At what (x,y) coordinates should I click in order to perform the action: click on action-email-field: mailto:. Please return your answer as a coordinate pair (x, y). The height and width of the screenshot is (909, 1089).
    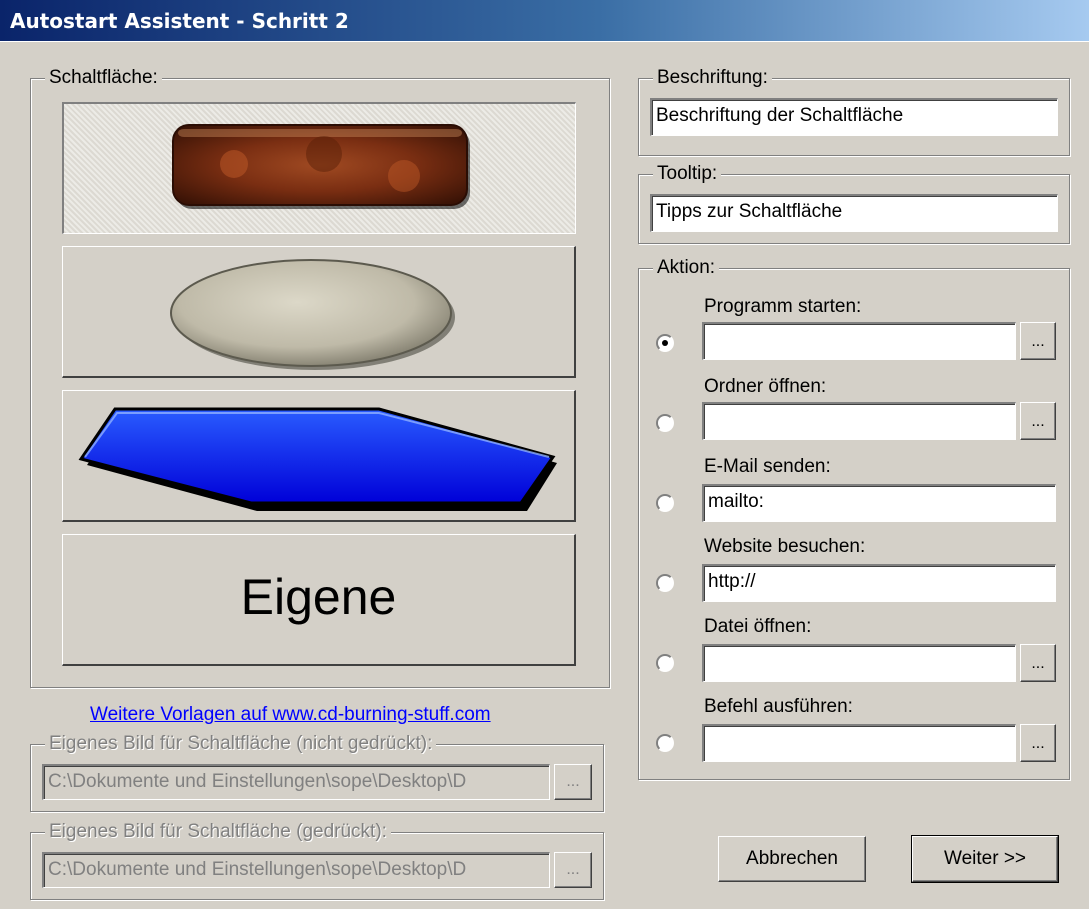
    Looking at the image, I should click on (879, 503).